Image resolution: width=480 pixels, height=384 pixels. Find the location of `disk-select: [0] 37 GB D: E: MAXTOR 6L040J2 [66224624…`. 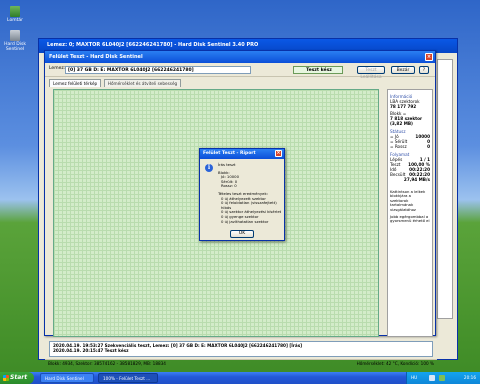

disk-select: [0] 37 GB D: E: MAXTOR 6L040J2 [66224624… is located at coordinates (158, 70).